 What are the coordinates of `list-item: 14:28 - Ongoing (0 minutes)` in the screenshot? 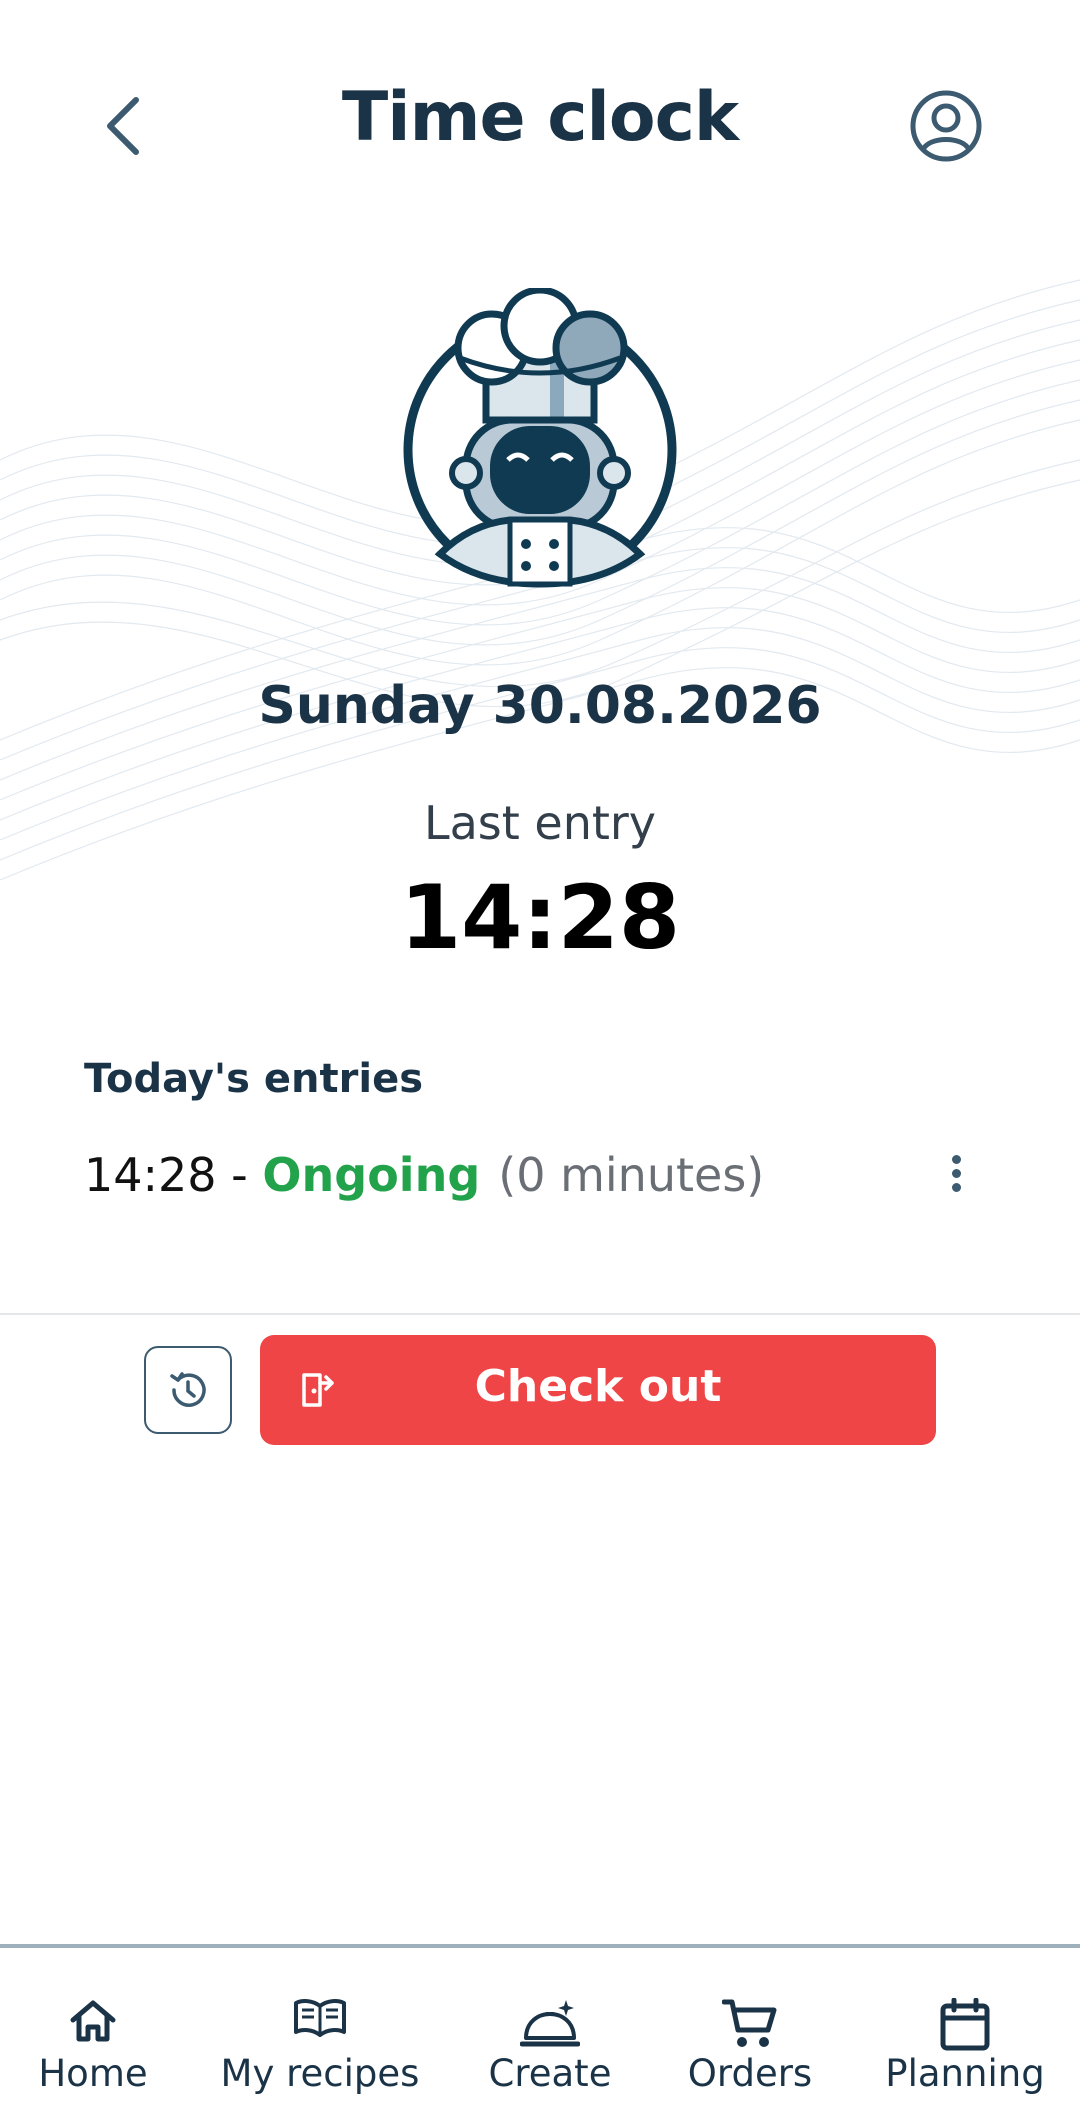 It's located at (540, 1178).